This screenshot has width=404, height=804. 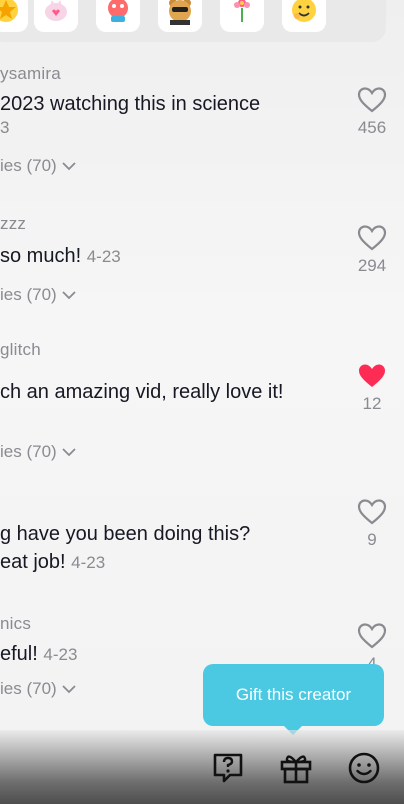 I want to click on star-sticker-icon, so click(x=14, y=16).